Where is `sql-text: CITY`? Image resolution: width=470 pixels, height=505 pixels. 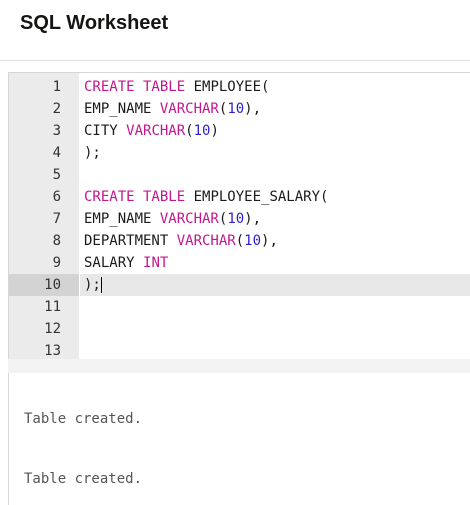
sql-text: CITY is located at coordinates (105, 131).